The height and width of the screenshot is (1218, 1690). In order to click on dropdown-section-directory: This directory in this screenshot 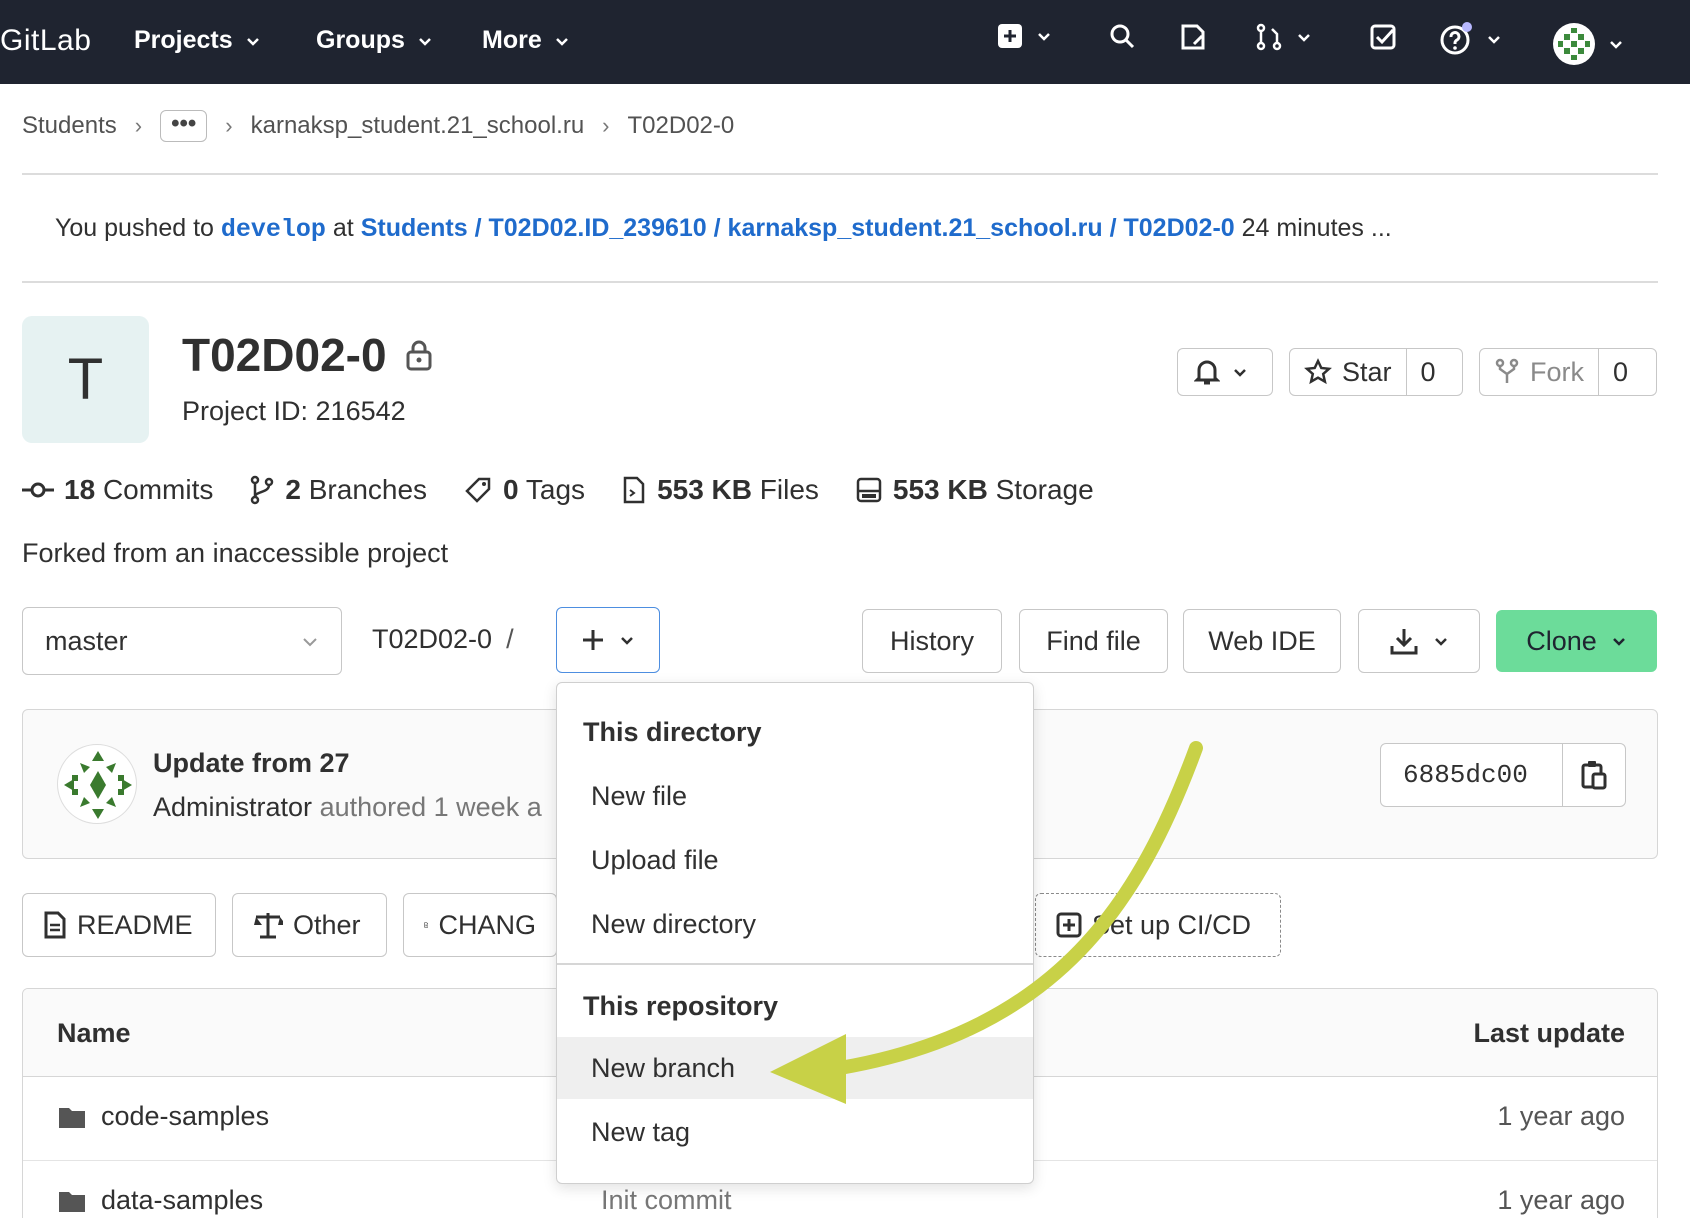, I will do `click(672, 732)`.